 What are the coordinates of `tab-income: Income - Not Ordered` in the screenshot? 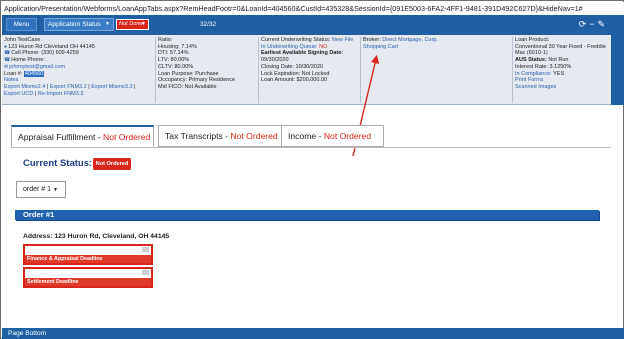 It's located at (332, 136).